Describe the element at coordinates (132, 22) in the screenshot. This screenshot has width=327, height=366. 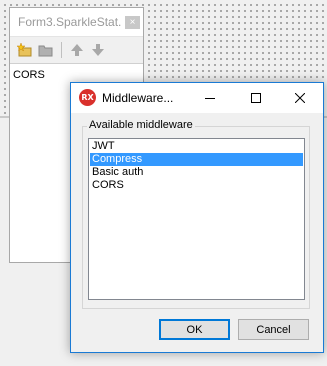
I see `editor-close-button: ×` at that location.